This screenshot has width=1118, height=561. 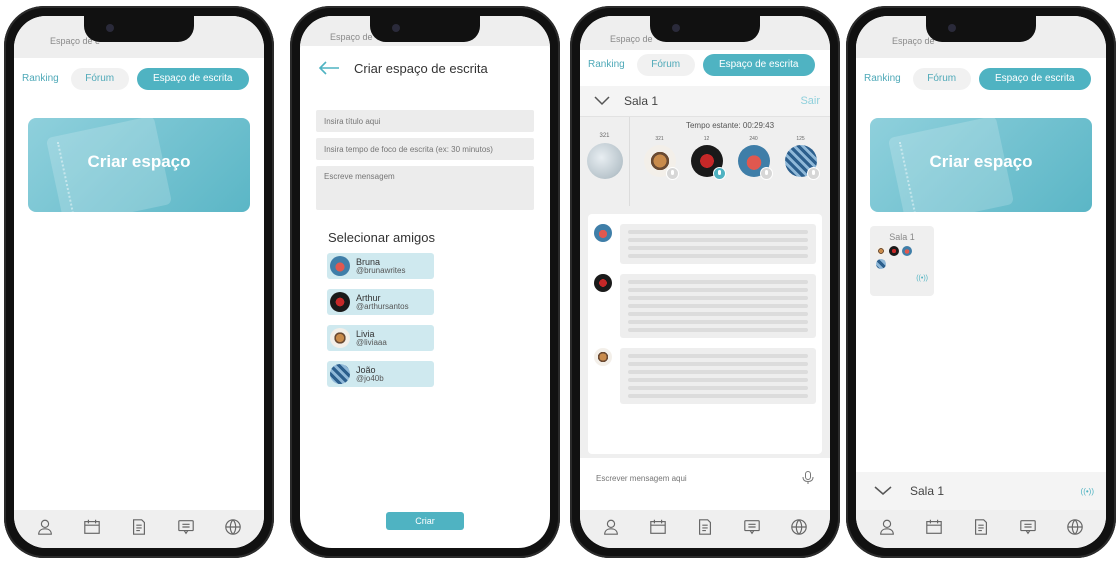 What do you see at coordinates (659, 139) in the screenshot?
I see `member-points: 321` at bounding box center [659, 139].